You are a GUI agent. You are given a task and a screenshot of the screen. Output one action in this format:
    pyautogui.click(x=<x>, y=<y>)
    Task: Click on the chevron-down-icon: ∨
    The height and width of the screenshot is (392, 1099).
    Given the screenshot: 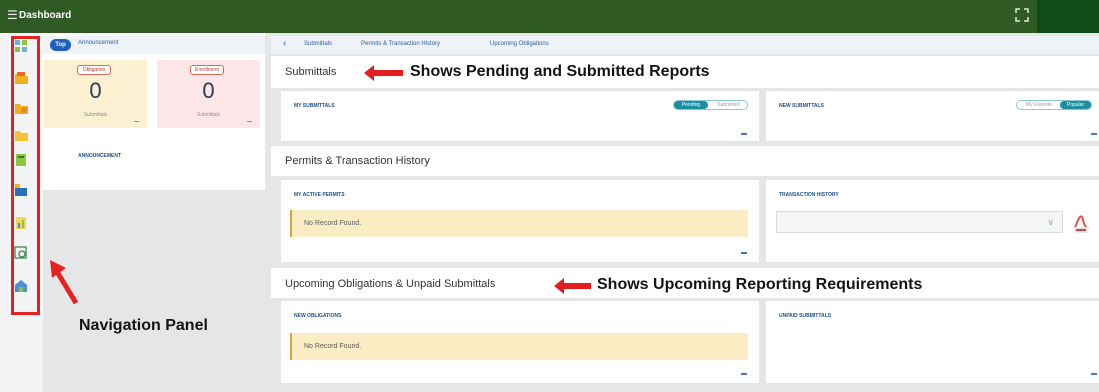 What is the action you would take?
    pyautogui.click(x=1050, y=222)
    